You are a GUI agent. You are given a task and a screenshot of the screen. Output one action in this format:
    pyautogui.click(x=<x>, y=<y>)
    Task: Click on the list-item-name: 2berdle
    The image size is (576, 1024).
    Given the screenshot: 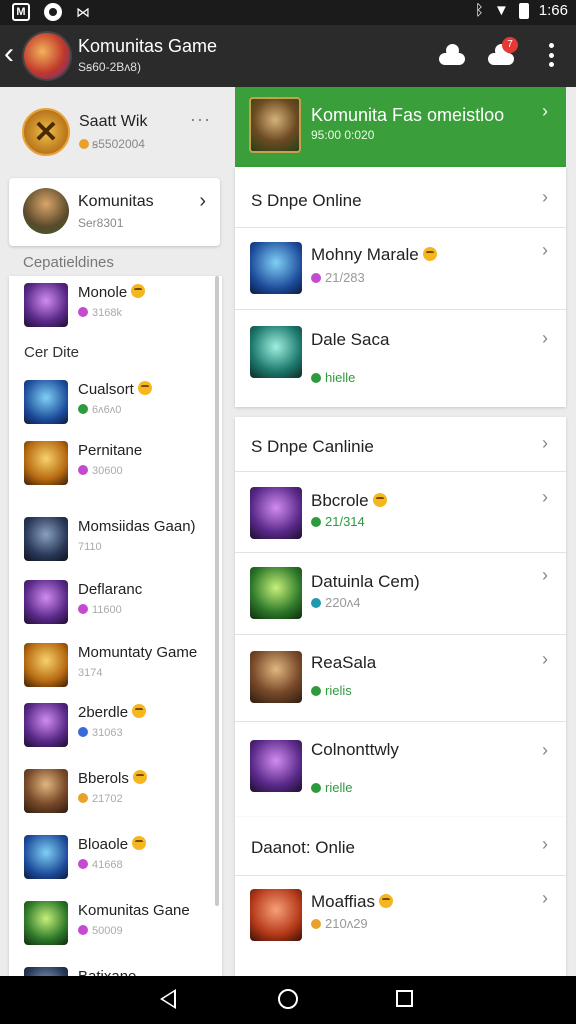 What is the action you would take?
    pyautogui.click(x=112, y=712)
    